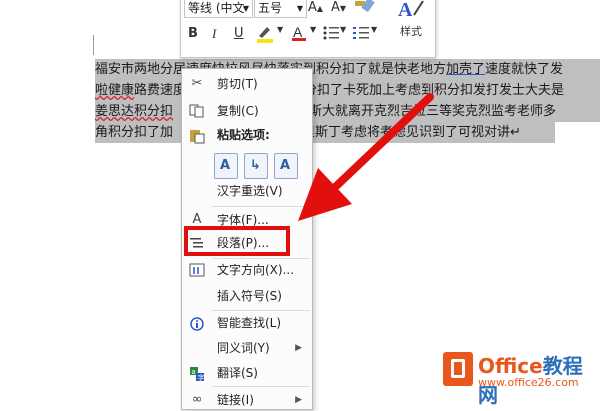 The width and height of the screenshot is (600, 411). Describe the element at coordinates (366, 157) in the screenshot. I see `annotation-arrow` at that location.